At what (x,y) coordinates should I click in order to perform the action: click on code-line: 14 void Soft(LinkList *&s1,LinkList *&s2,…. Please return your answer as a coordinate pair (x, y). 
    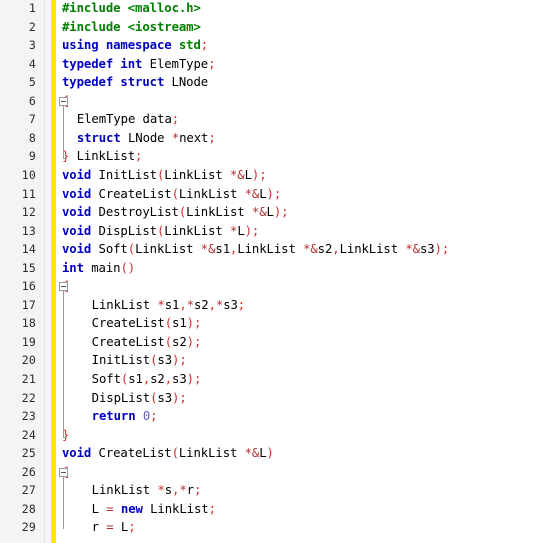
    Looking at the image, I should click on (272, 249).